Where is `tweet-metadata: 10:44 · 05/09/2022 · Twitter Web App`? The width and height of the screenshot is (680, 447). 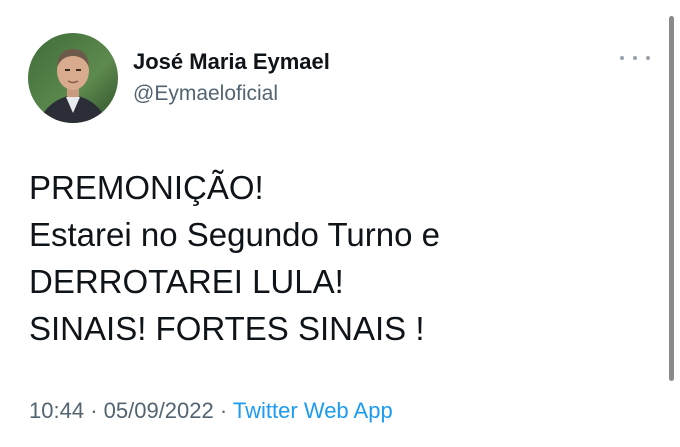
tweet-metadata: 10:44 · 05/09/2022 · Twitter Web App is located at coordinates (211, 411).